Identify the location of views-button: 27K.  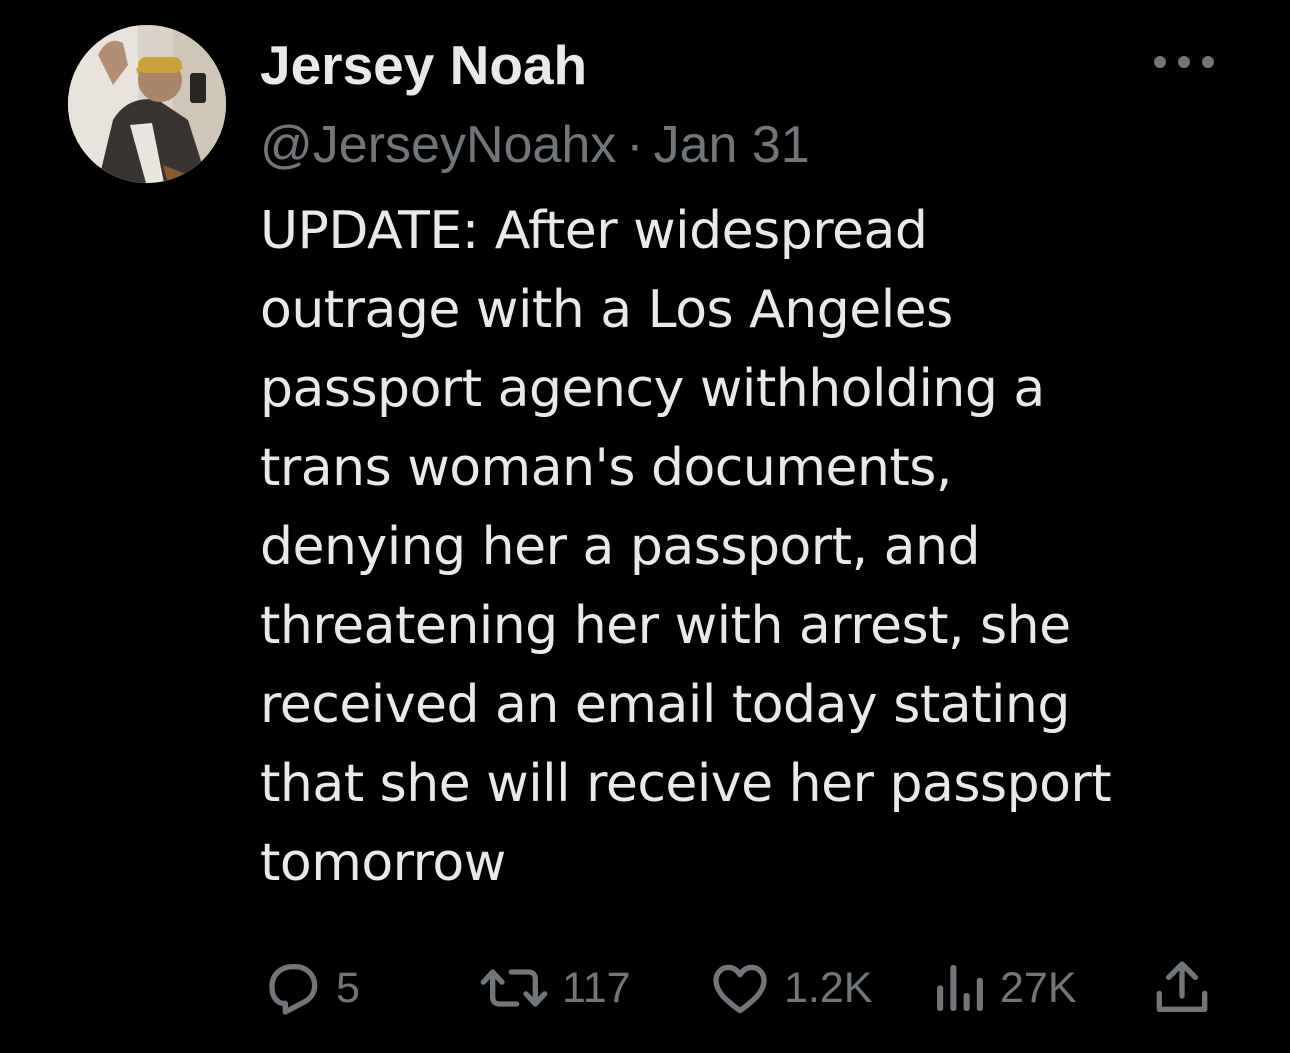
(1004, 988).